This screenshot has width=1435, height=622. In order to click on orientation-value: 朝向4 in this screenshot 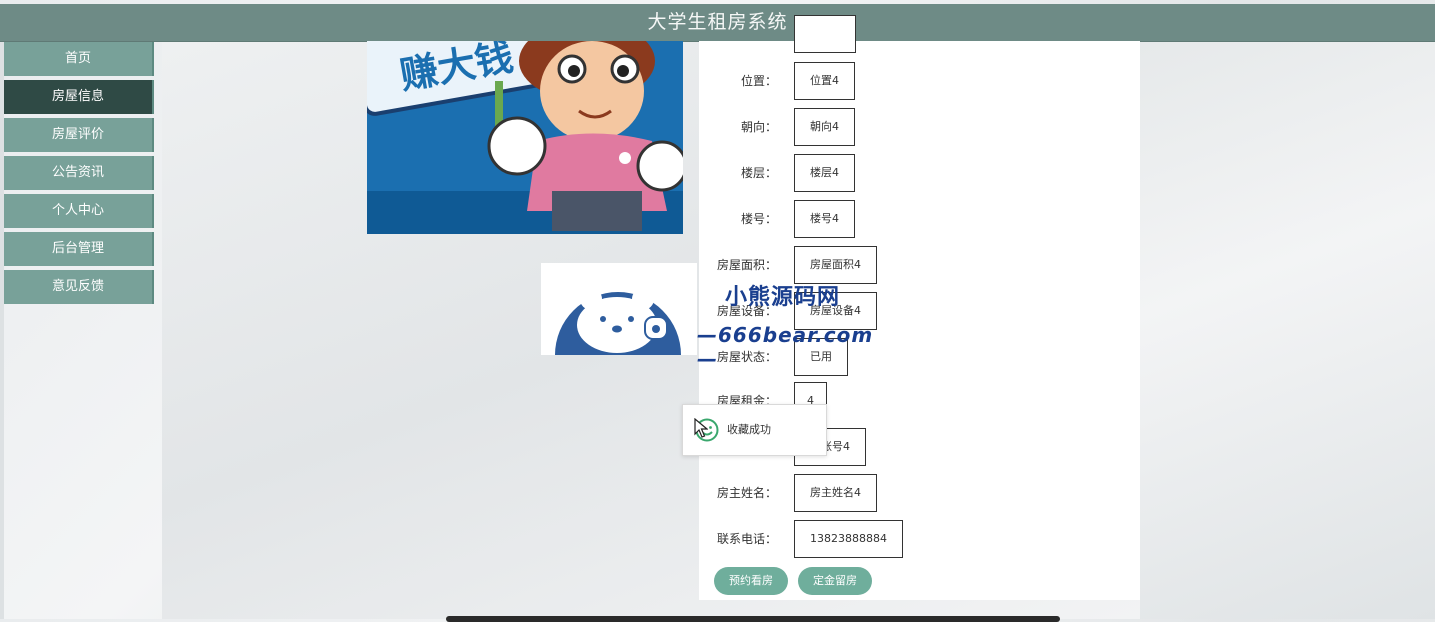, I will do `click(824, 127)`.